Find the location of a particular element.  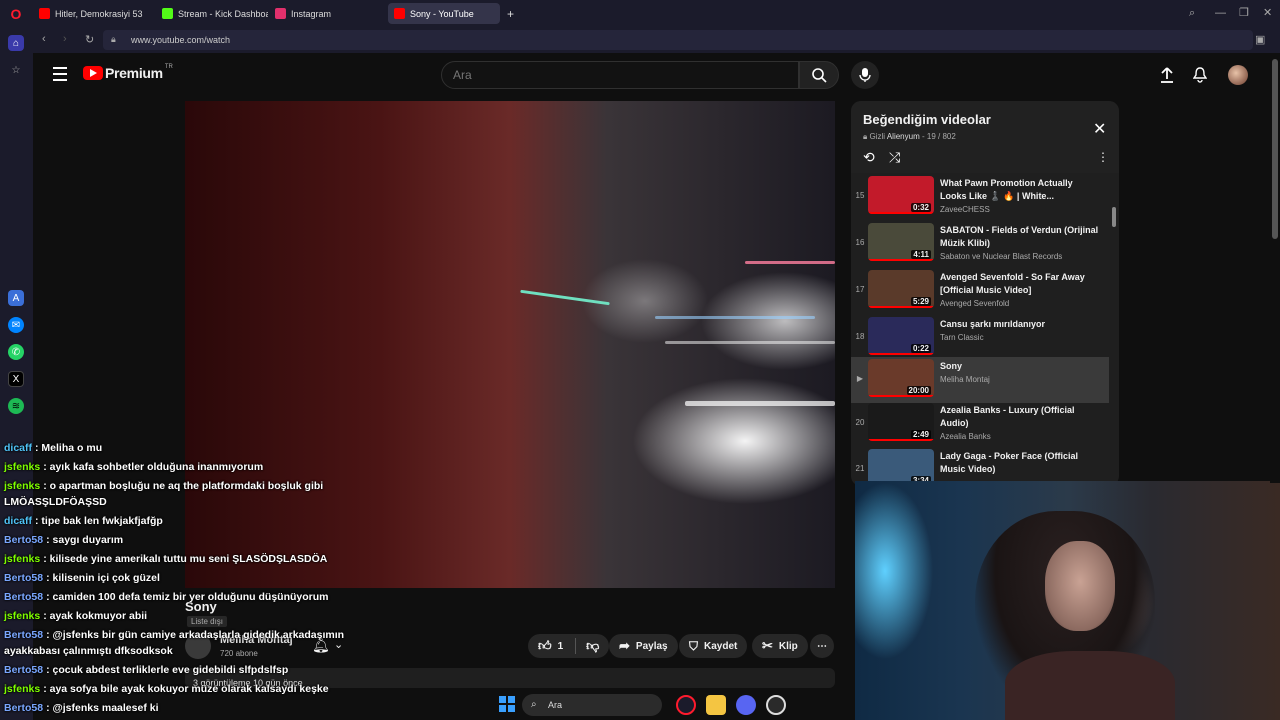

opera-taskbar-icon is located at coordinates (686, 705).